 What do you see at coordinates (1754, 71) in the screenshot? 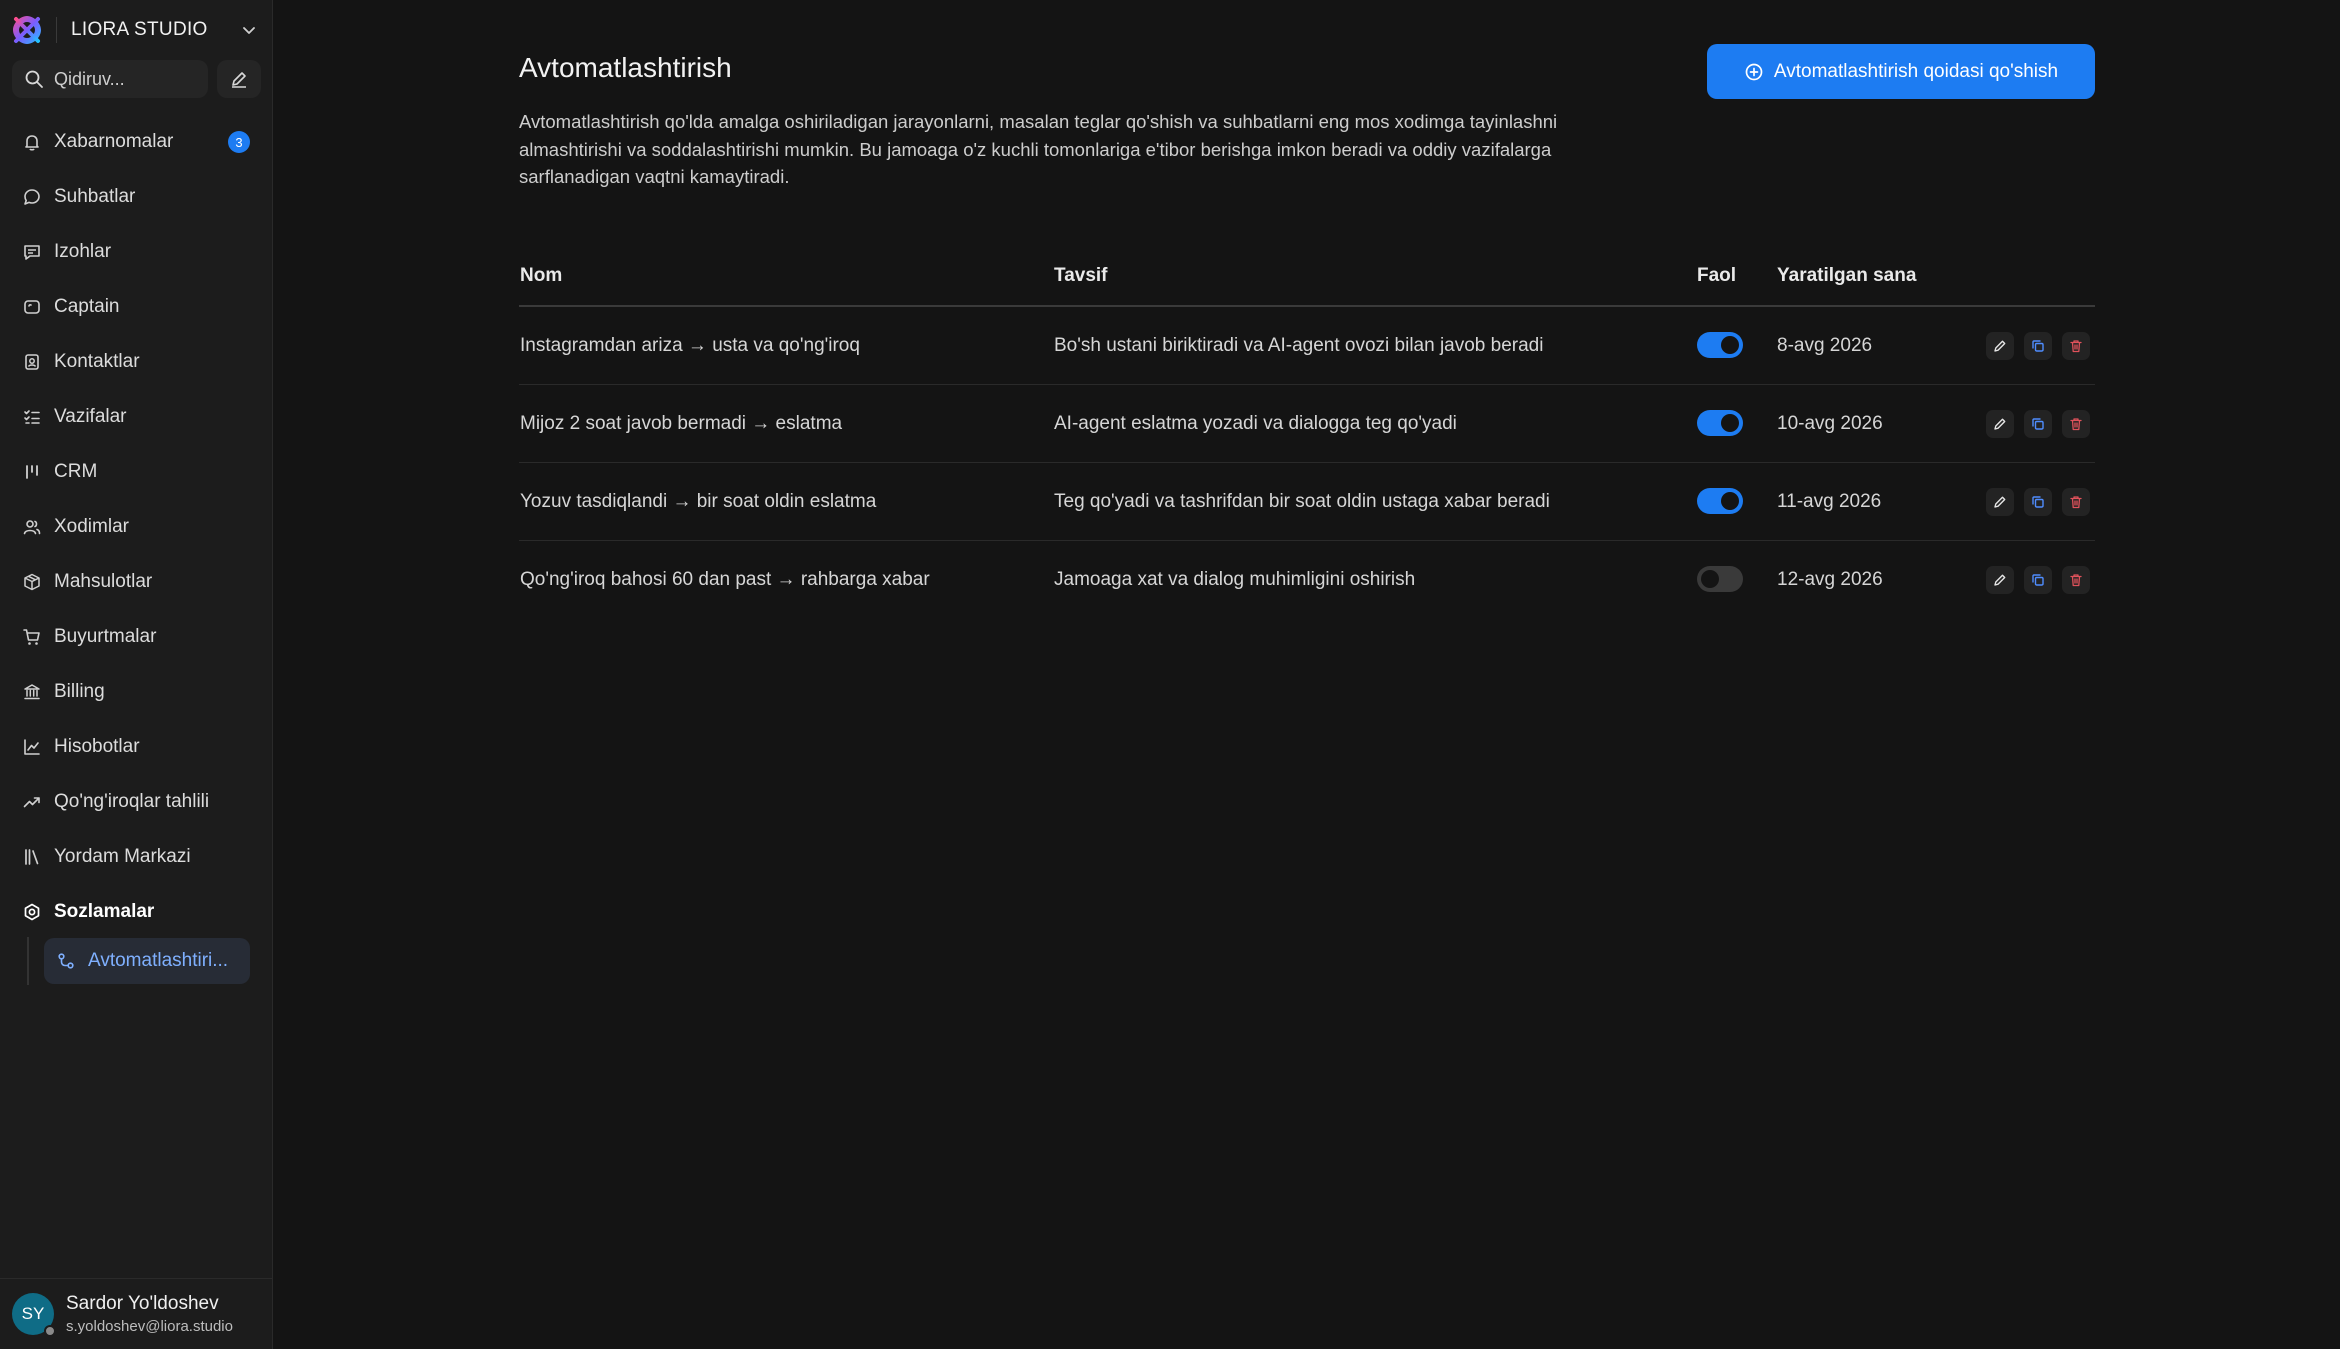
I see `plus-circle-icon` at bounding box center [1754, 71].